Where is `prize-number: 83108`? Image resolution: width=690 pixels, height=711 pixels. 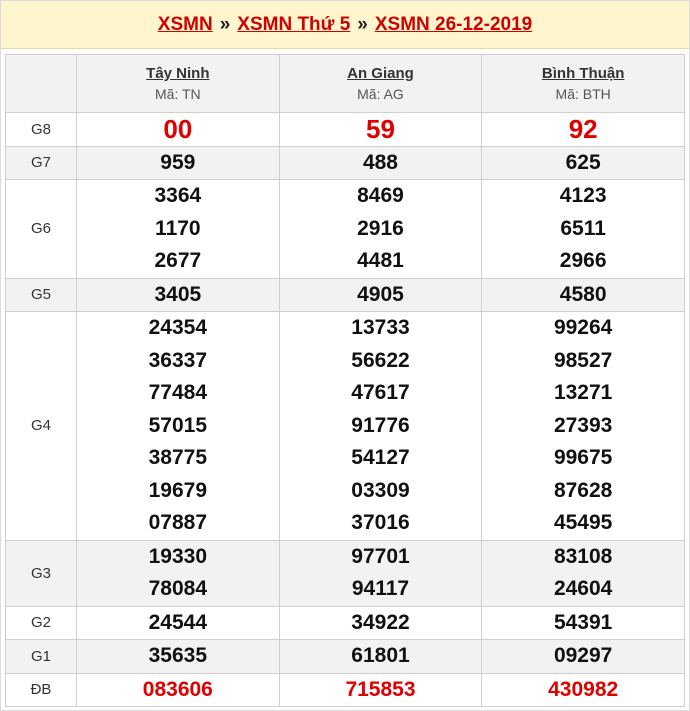
prize-number: 83108 is located at coordinates (583, 556).